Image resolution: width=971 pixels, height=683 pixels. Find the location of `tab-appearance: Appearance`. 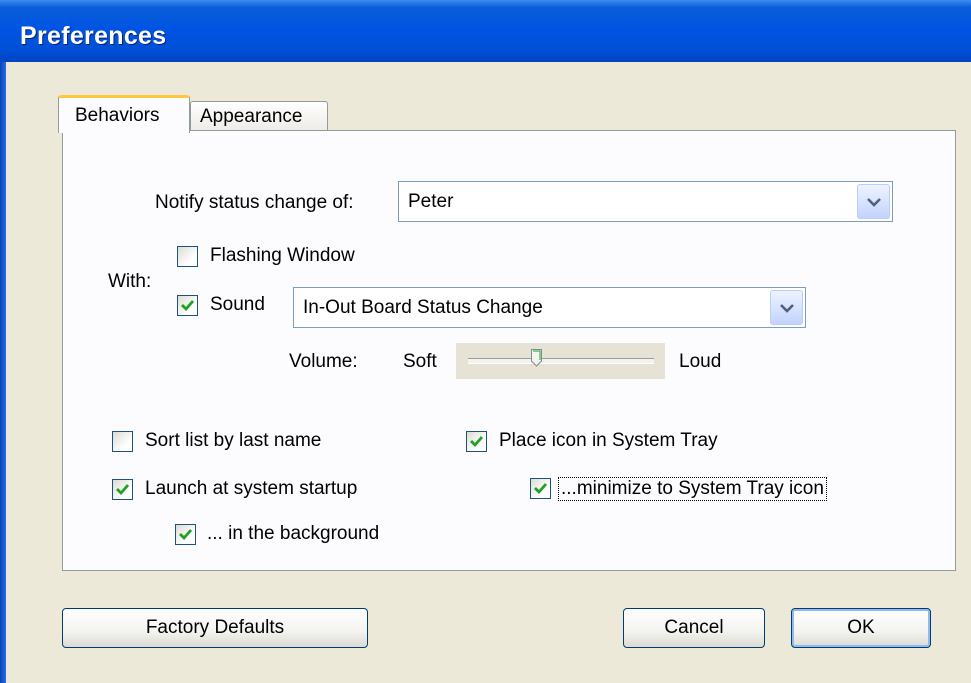

tab-appearance: Appearance is located at coordinates (259, 116).